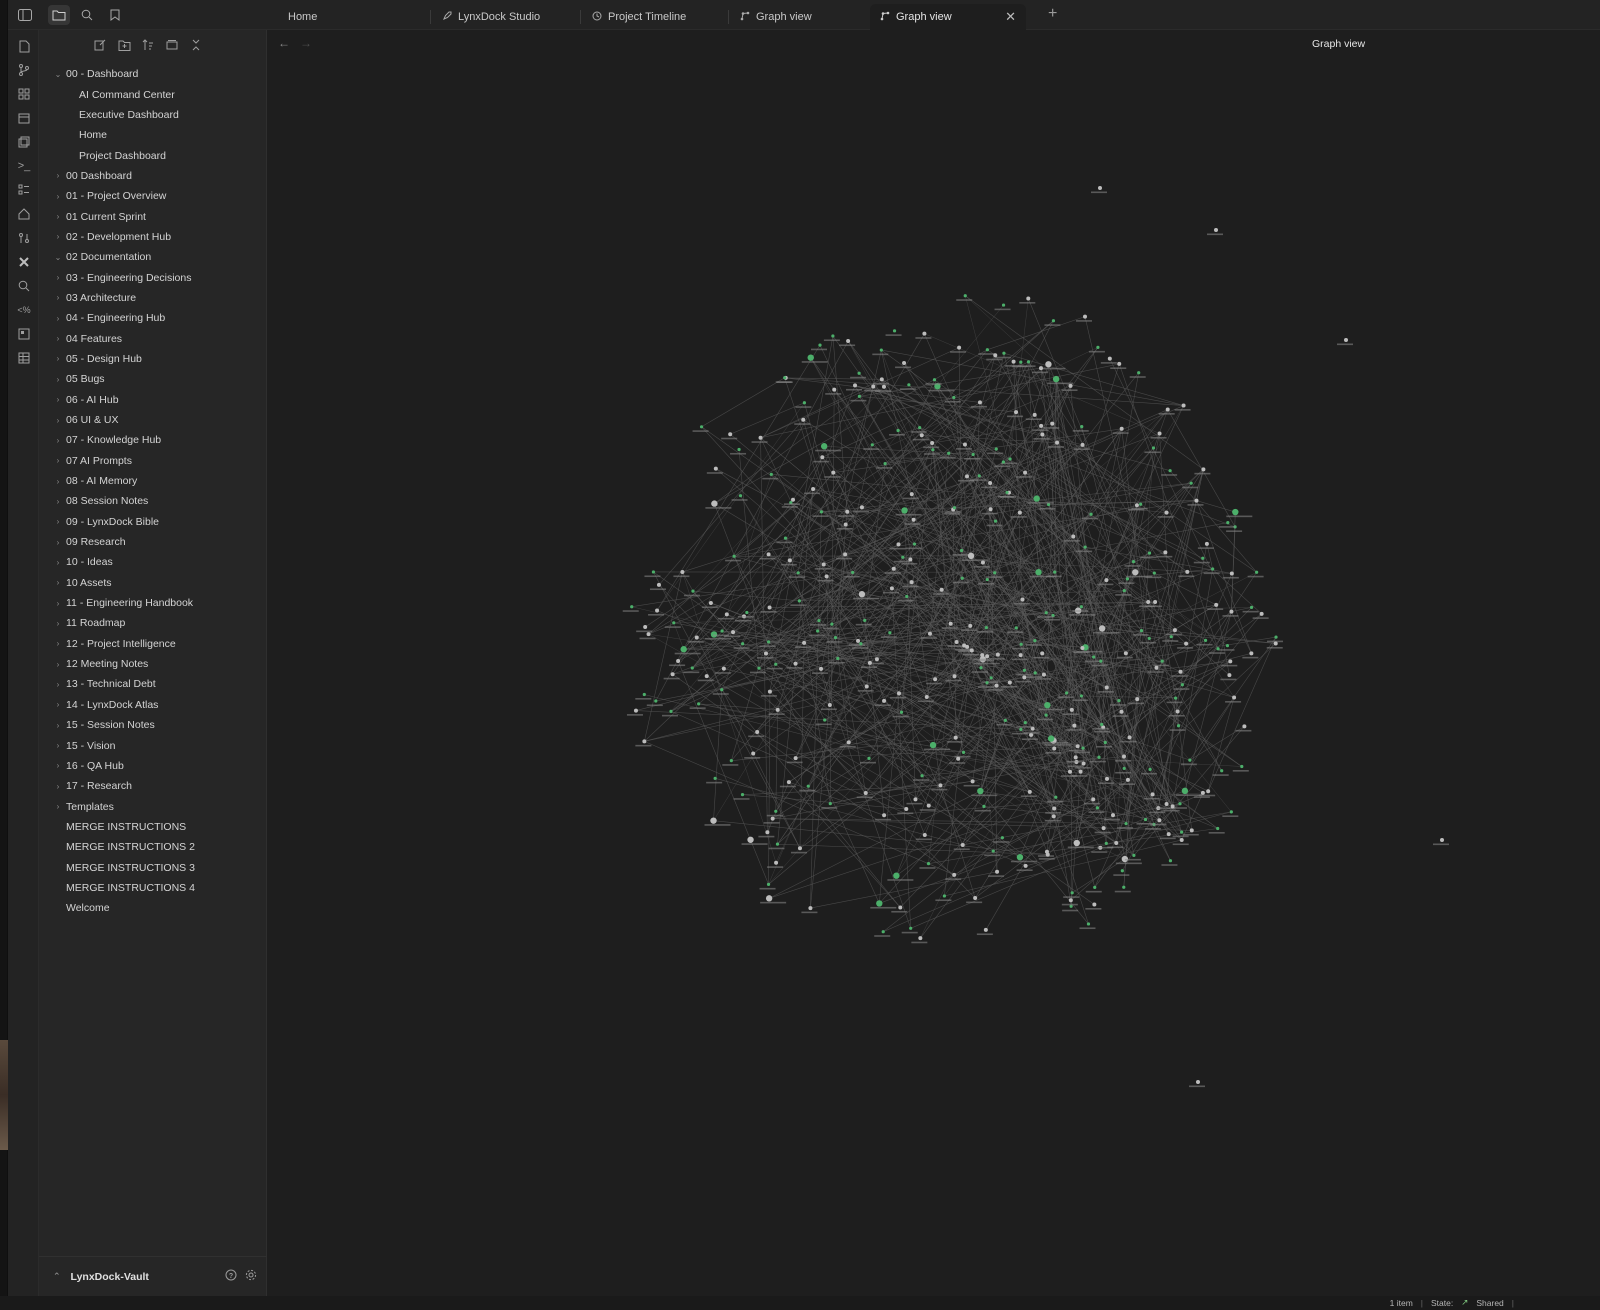 The width and height of the screenshot is (1600, 1310). I want to click on folder-icon, so click(59, 15).